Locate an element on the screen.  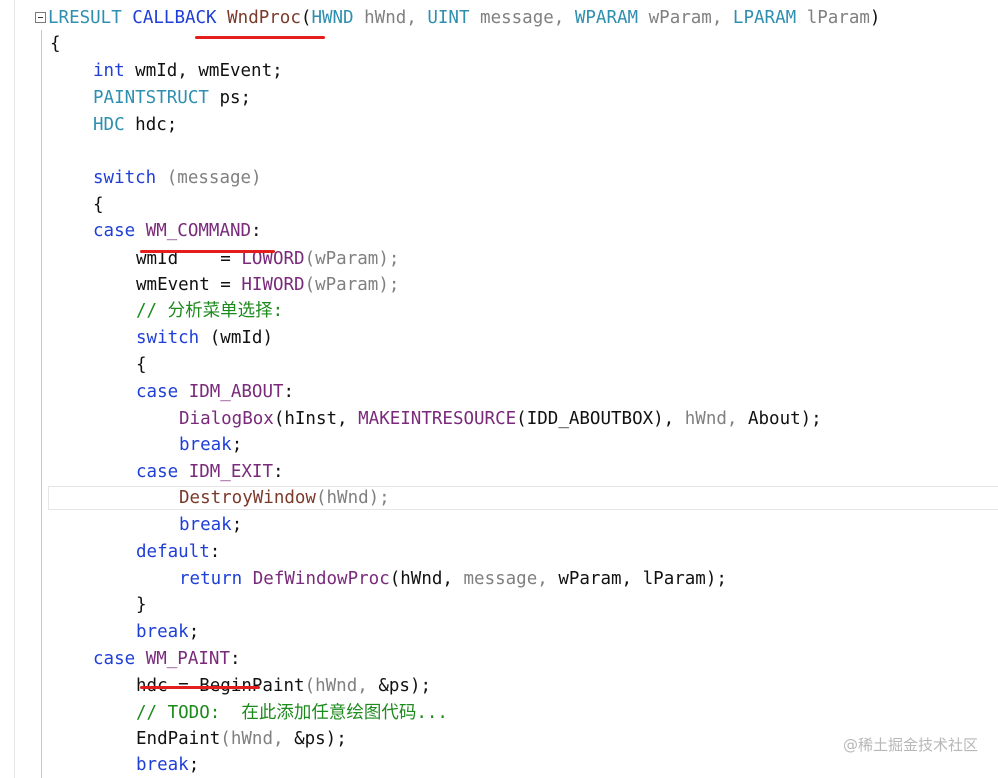
code-line: // 分析菜单选择: is located at coordinates (209, 311).